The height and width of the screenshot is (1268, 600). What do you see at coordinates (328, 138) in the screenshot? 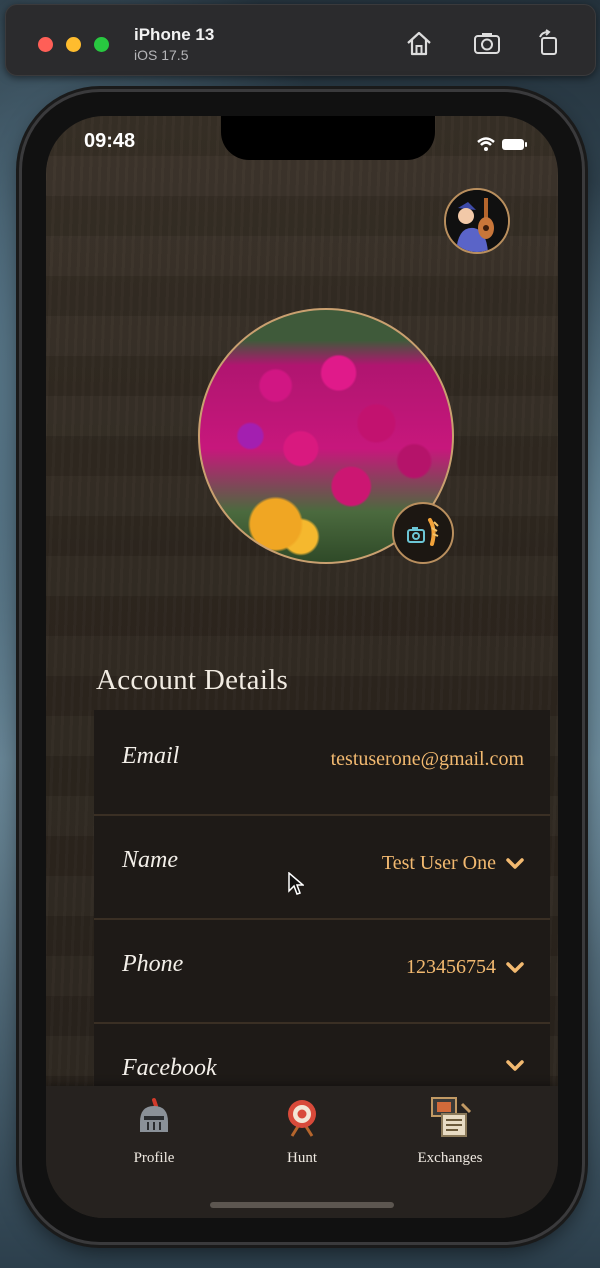
I see `notch` at bounding box center [328, 138].